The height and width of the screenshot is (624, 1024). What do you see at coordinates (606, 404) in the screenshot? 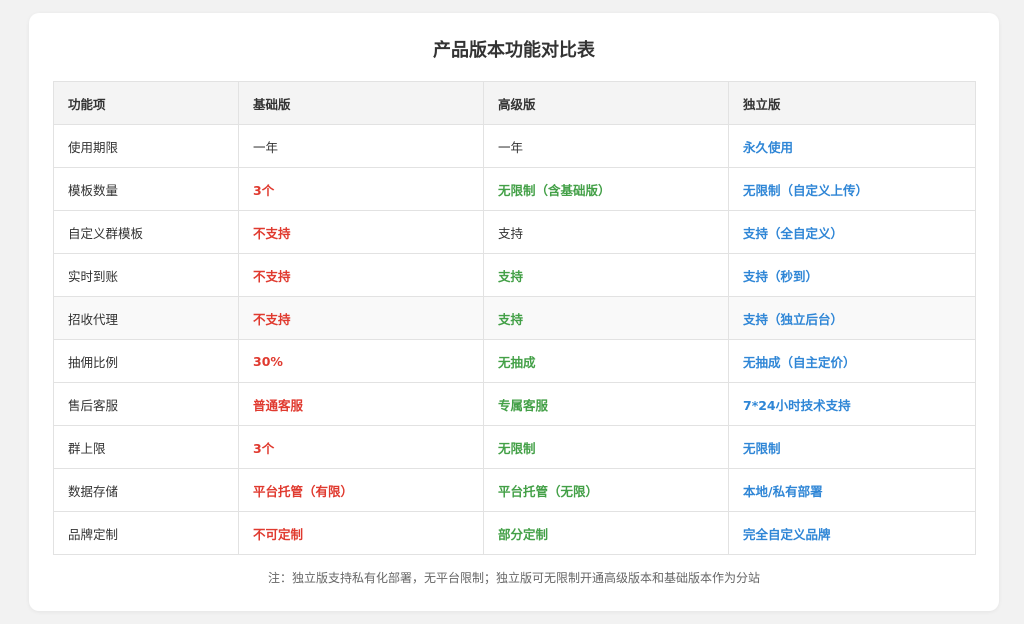
I see `advanced-cell: 专属客服` at bounding box center [606, 404].